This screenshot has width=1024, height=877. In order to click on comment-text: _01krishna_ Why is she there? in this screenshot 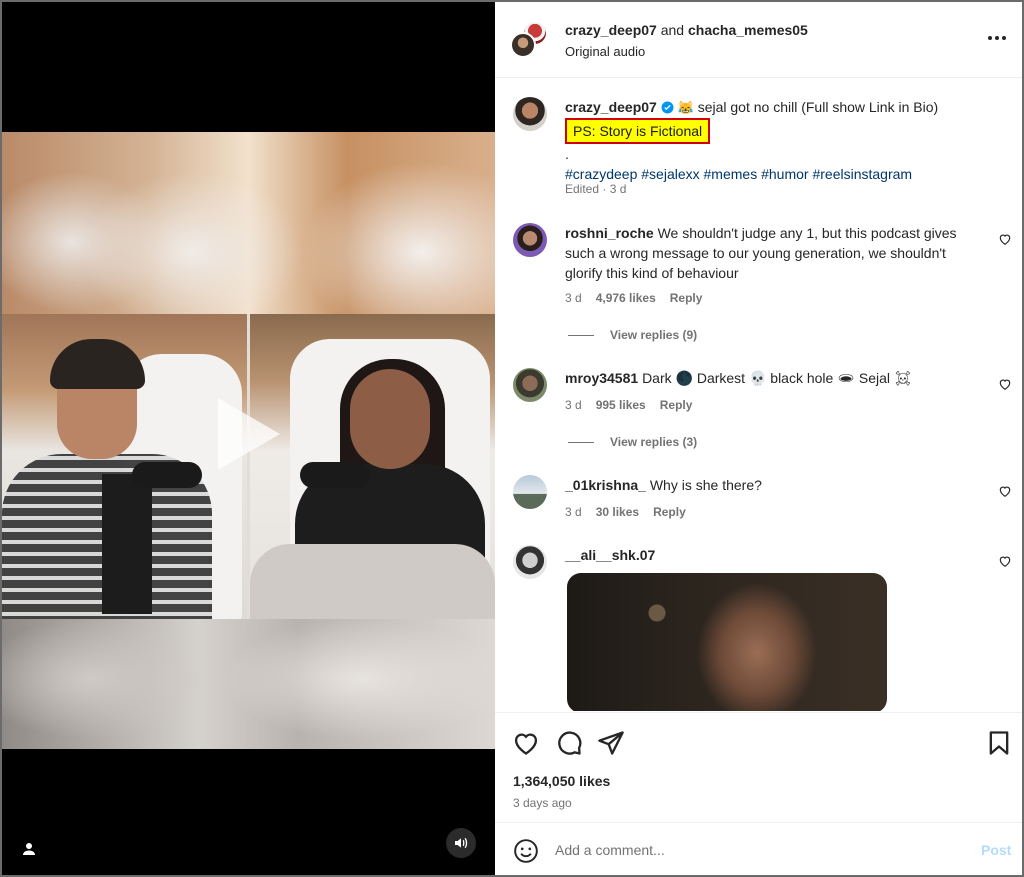, I will do `click(663, 485)`.